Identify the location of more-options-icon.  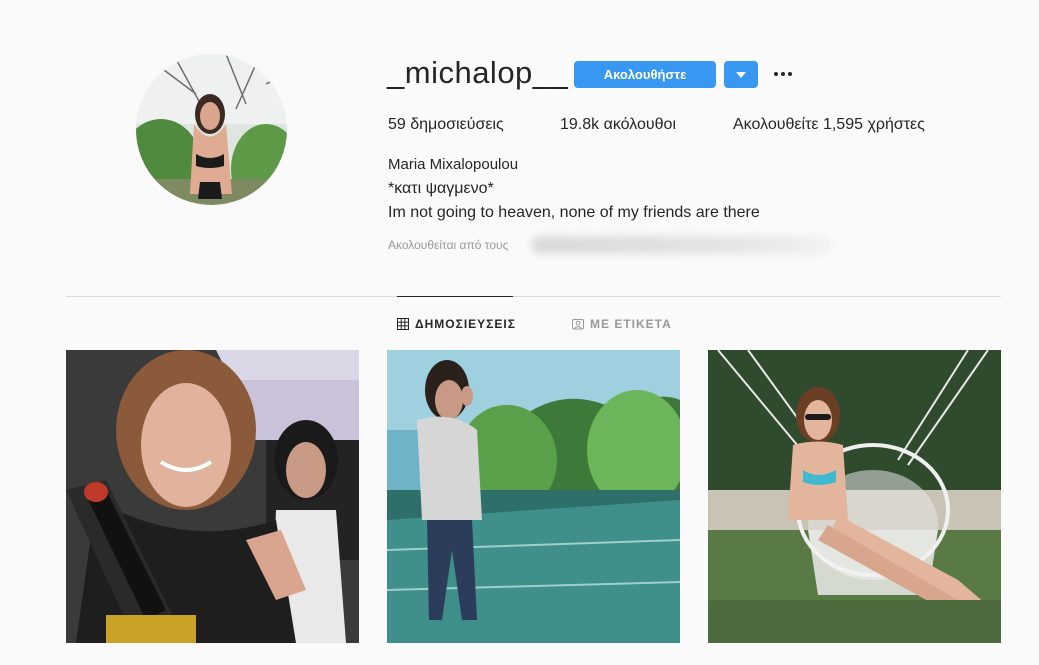
(783, 74).